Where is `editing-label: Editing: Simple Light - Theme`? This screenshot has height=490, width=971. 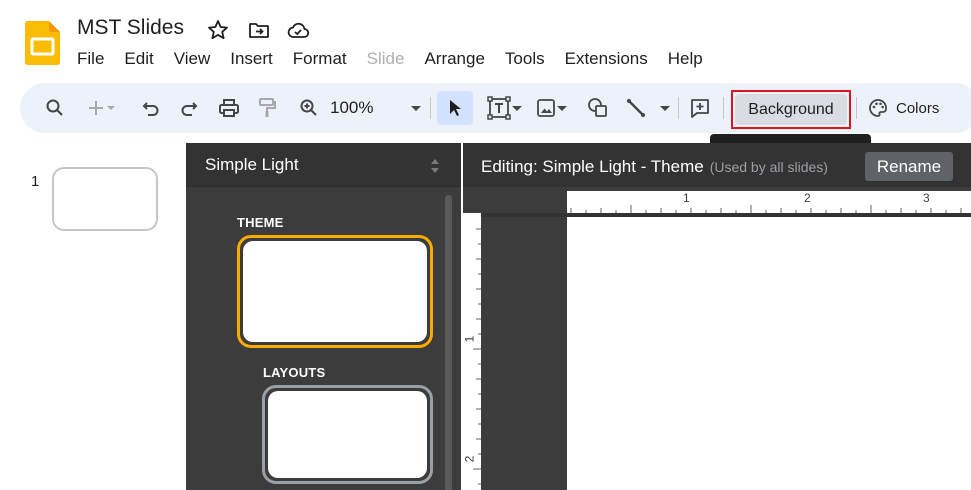 editing-label: Editing: Simple Light - Theme is located at coordinates (592, 166).